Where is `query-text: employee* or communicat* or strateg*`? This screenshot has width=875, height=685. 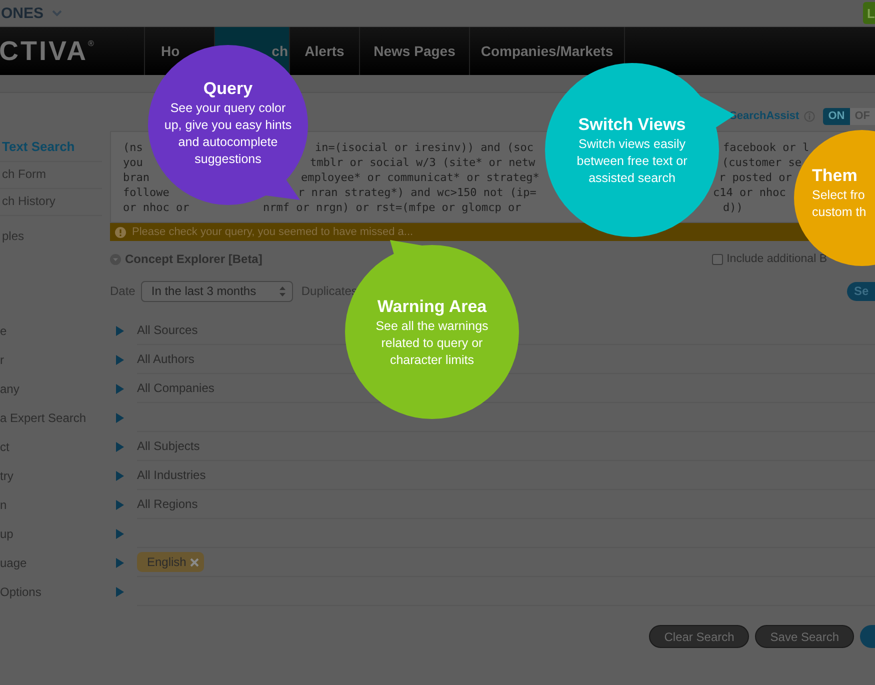
query-text: employee* or communicat* or strateg* is located at coordinates (420, 177).